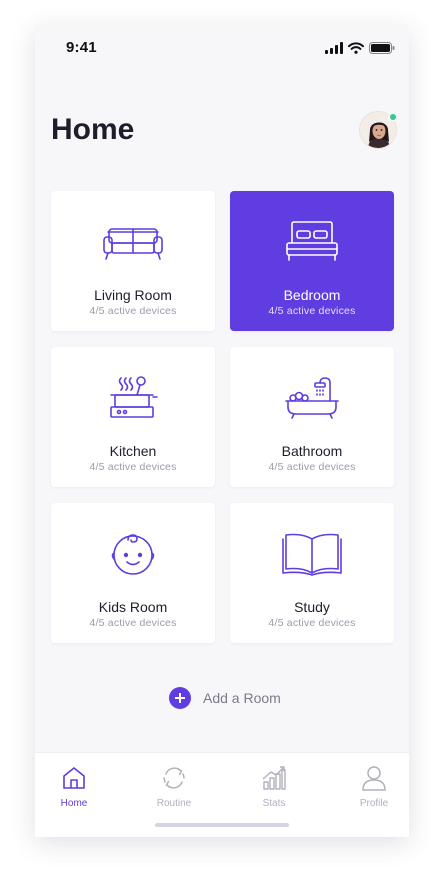 This screenshot has height=872, width=435. What do you see at coordinates (312, 554) in the screenshot?
I see `open-book-icon` at bounding box center [312, 554].